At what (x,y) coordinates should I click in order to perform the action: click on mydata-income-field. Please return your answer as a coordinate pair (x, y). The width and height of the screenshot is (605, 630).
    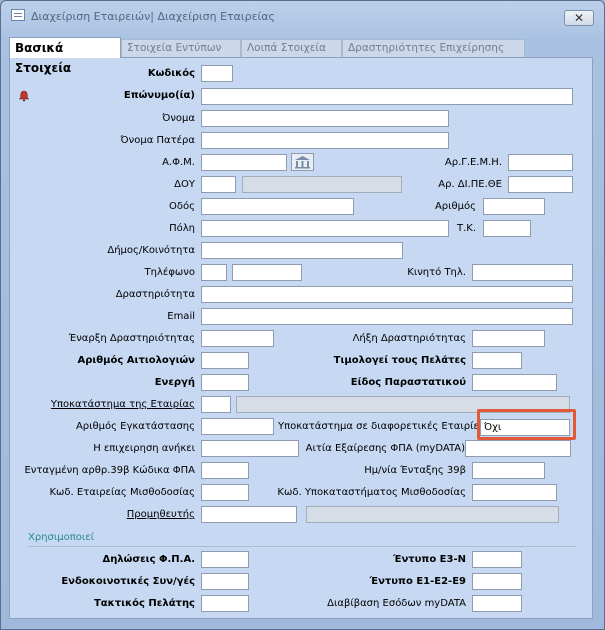
    Looking at the image, I should click on (497, 603).